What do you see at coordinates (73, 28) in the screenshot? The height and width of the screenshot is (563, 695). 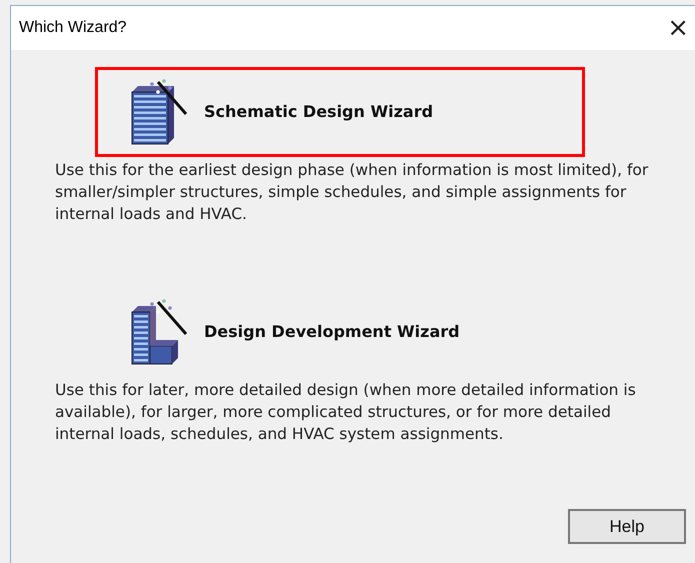 I see `window-title: Which Wizard?` at bounding box center [73, 28].